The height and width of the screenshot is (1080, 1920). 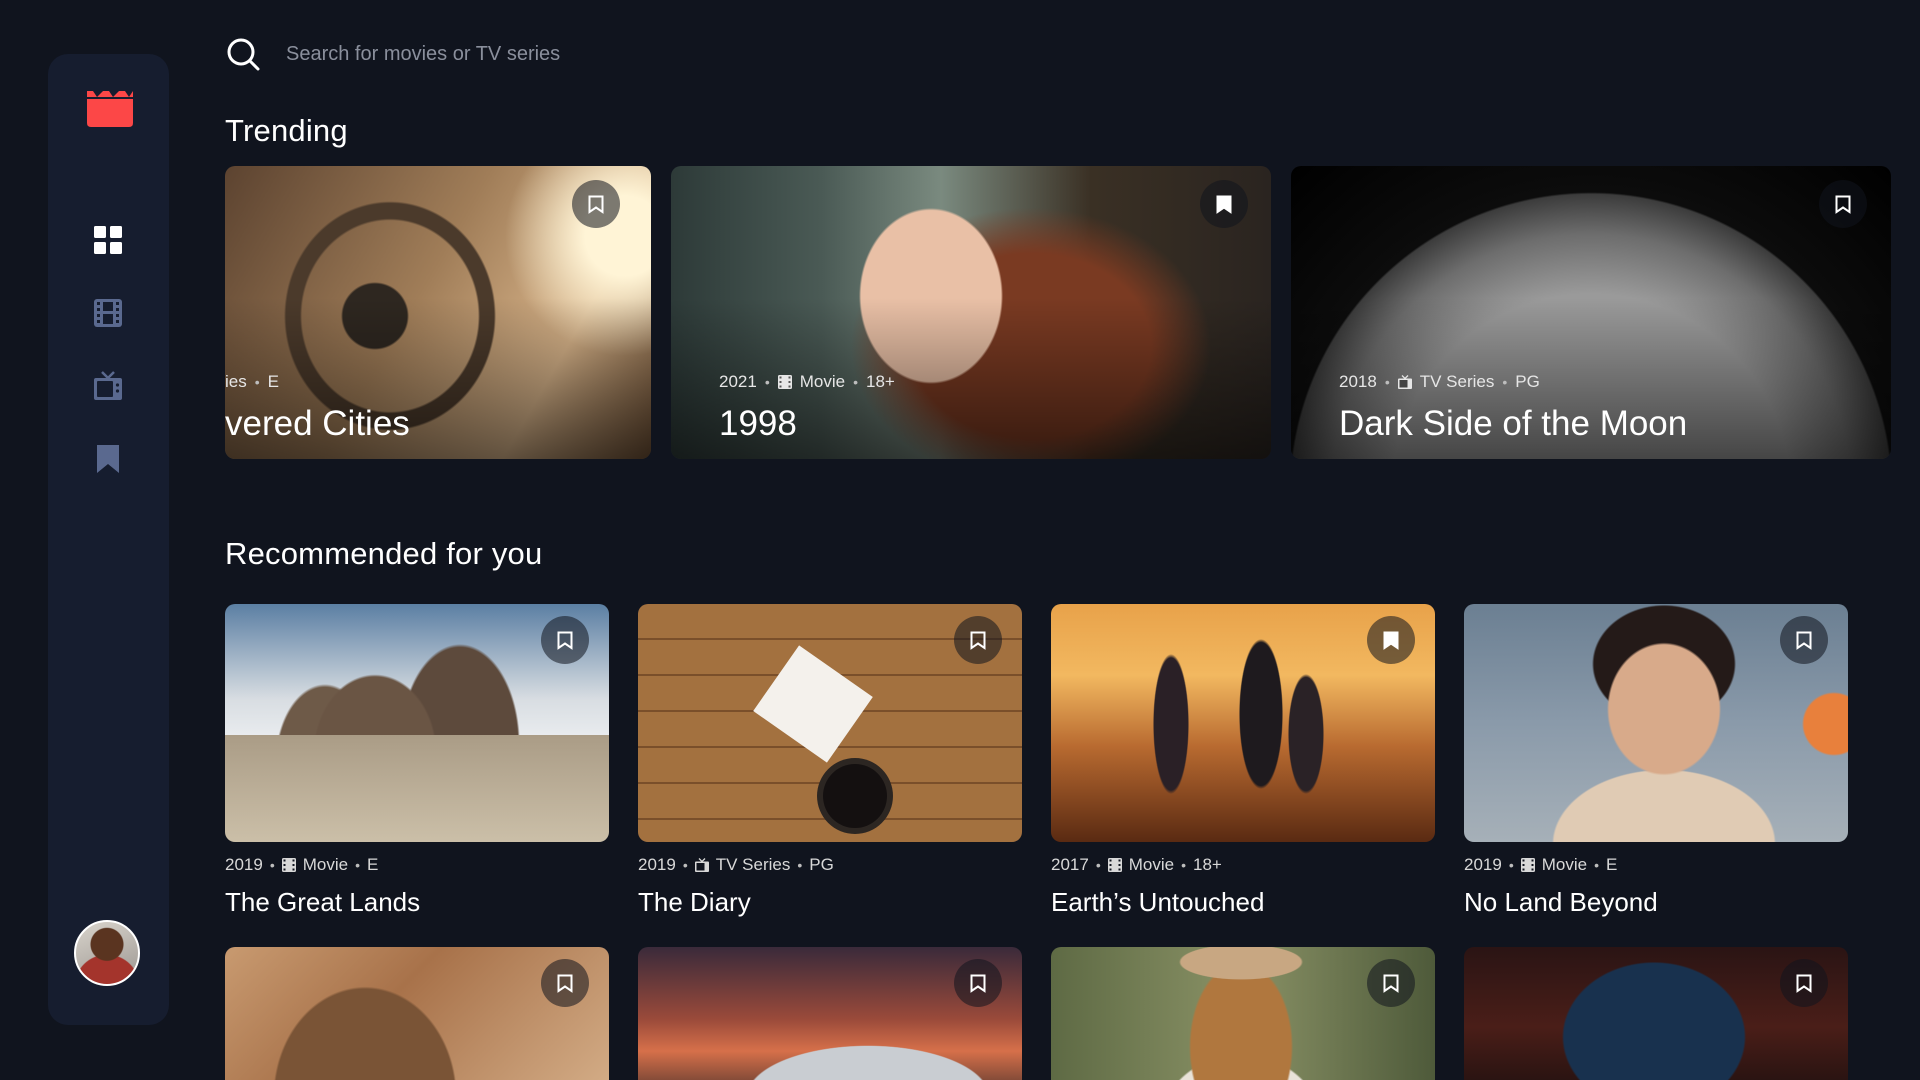 What do you see at coordinates (736, 54) in the screenshot?
I see `search-input` at bounding box center [736, 54].